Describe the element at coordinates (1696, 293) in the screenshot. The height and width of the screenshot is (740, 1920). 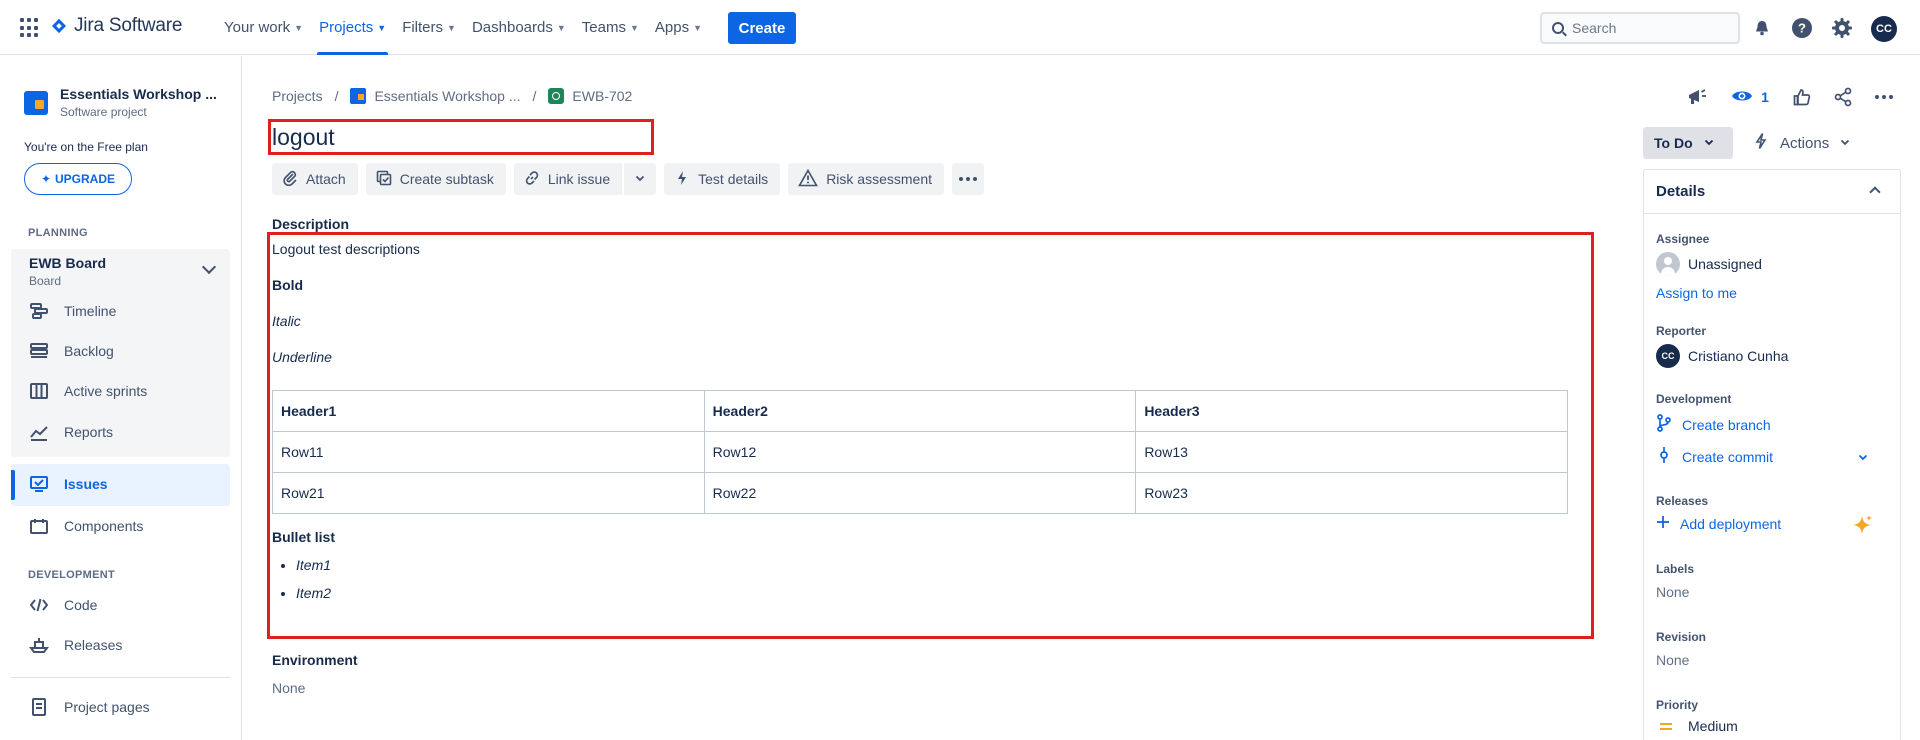
I see `assign-to-me-link: Assign to me` at that location.